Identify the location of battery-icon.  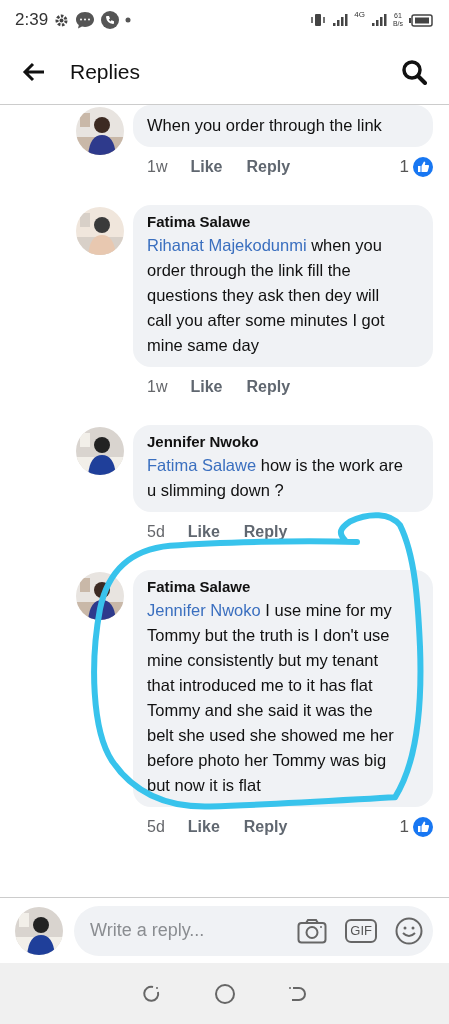
(421, 20).